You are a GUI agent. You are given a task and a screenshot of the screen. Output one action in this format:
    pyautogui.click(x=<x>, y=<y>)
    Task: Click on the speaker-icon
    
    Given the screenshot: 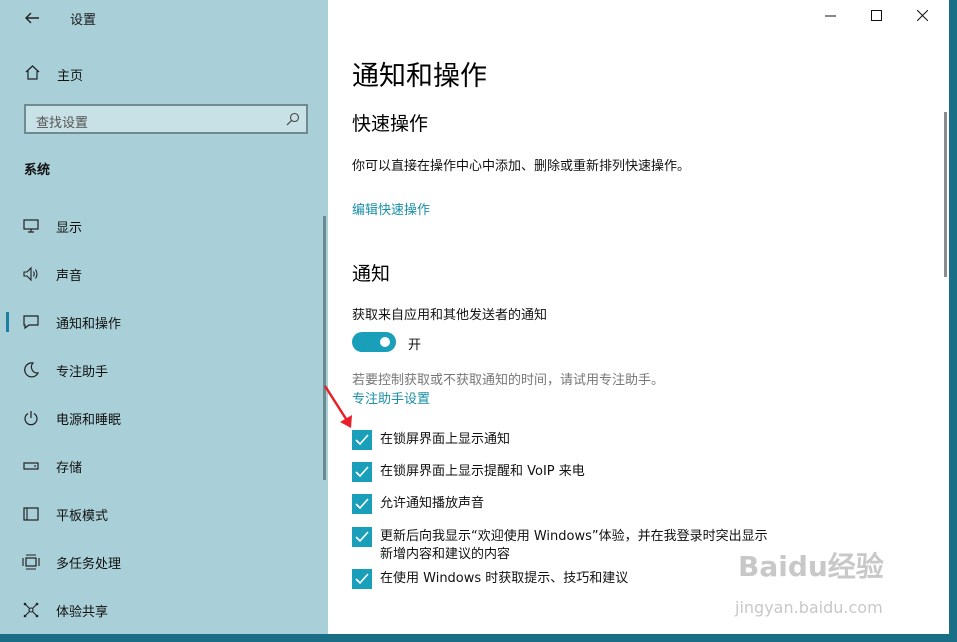 What is the action you would take?
    pyautogui.click(x=30, y=274)
    